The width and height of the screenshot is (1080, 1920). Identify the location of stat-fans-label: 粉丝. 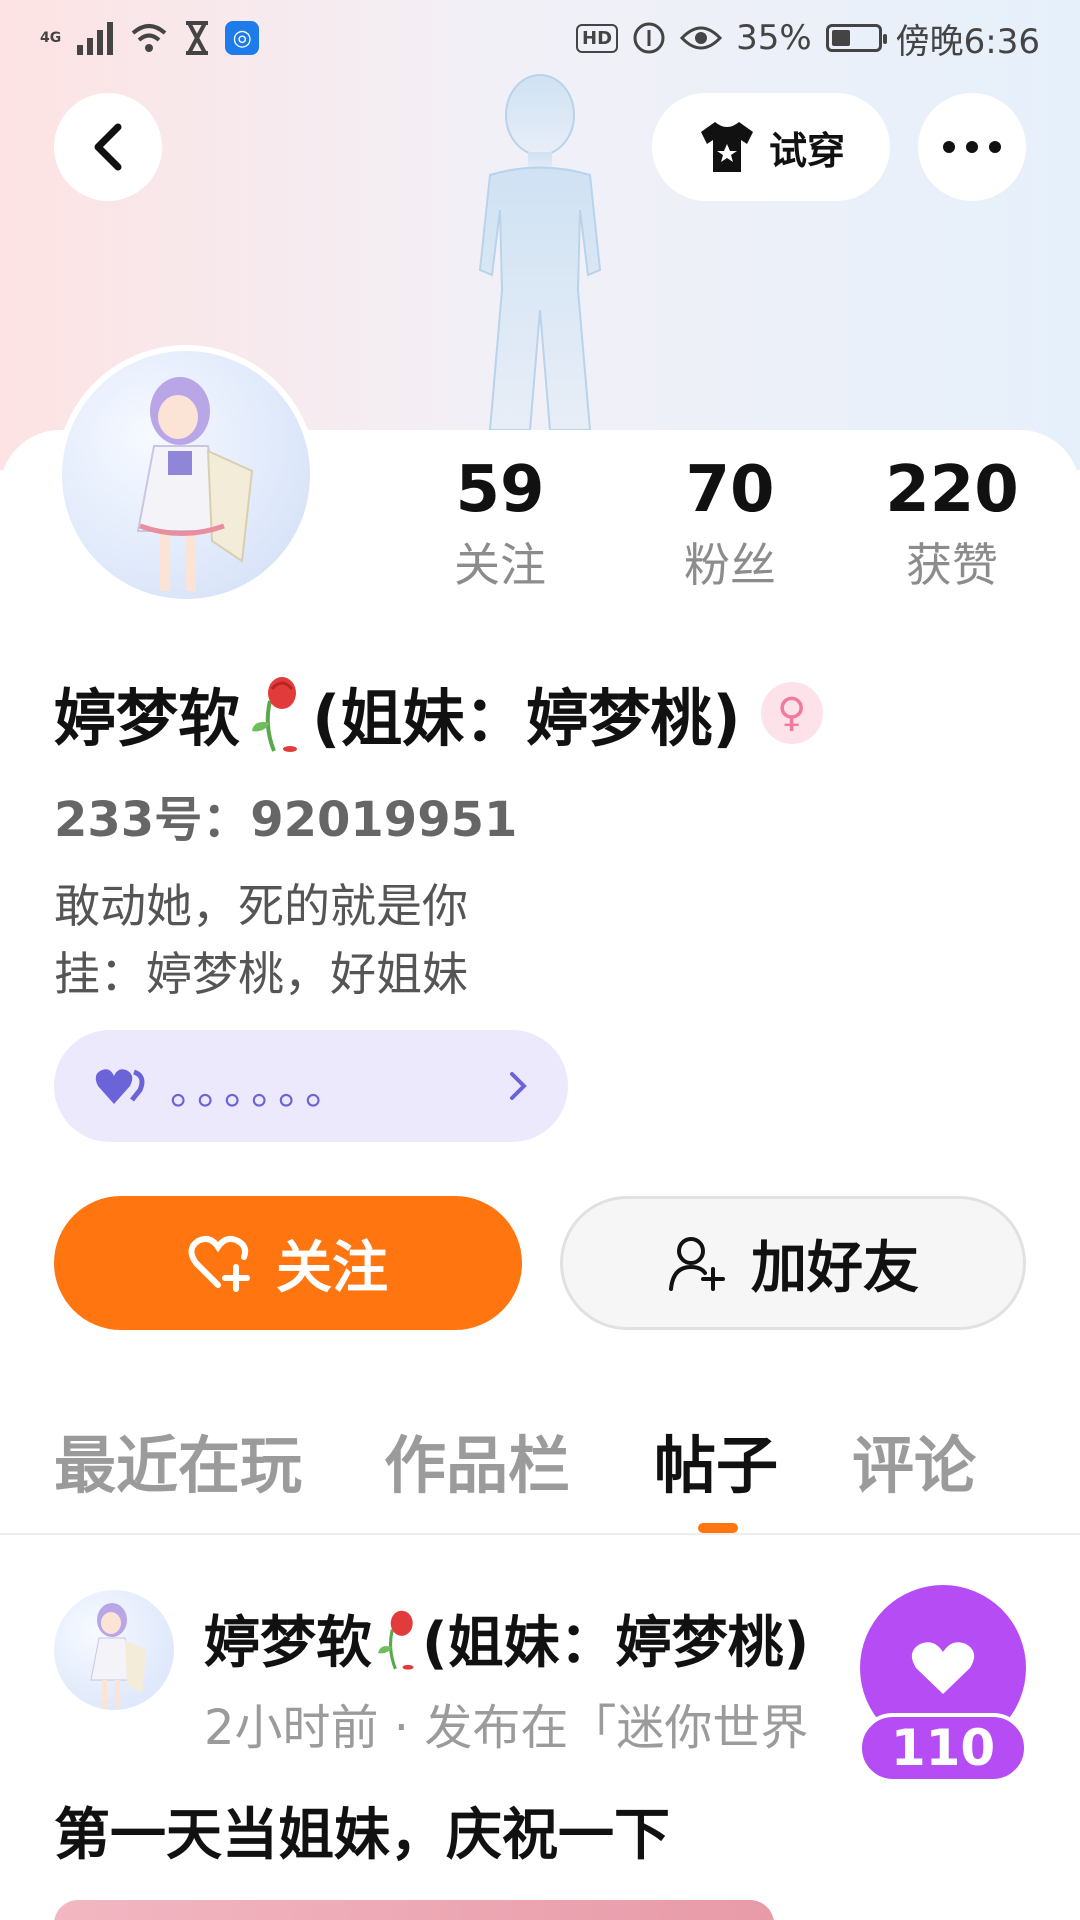
(730, 565).